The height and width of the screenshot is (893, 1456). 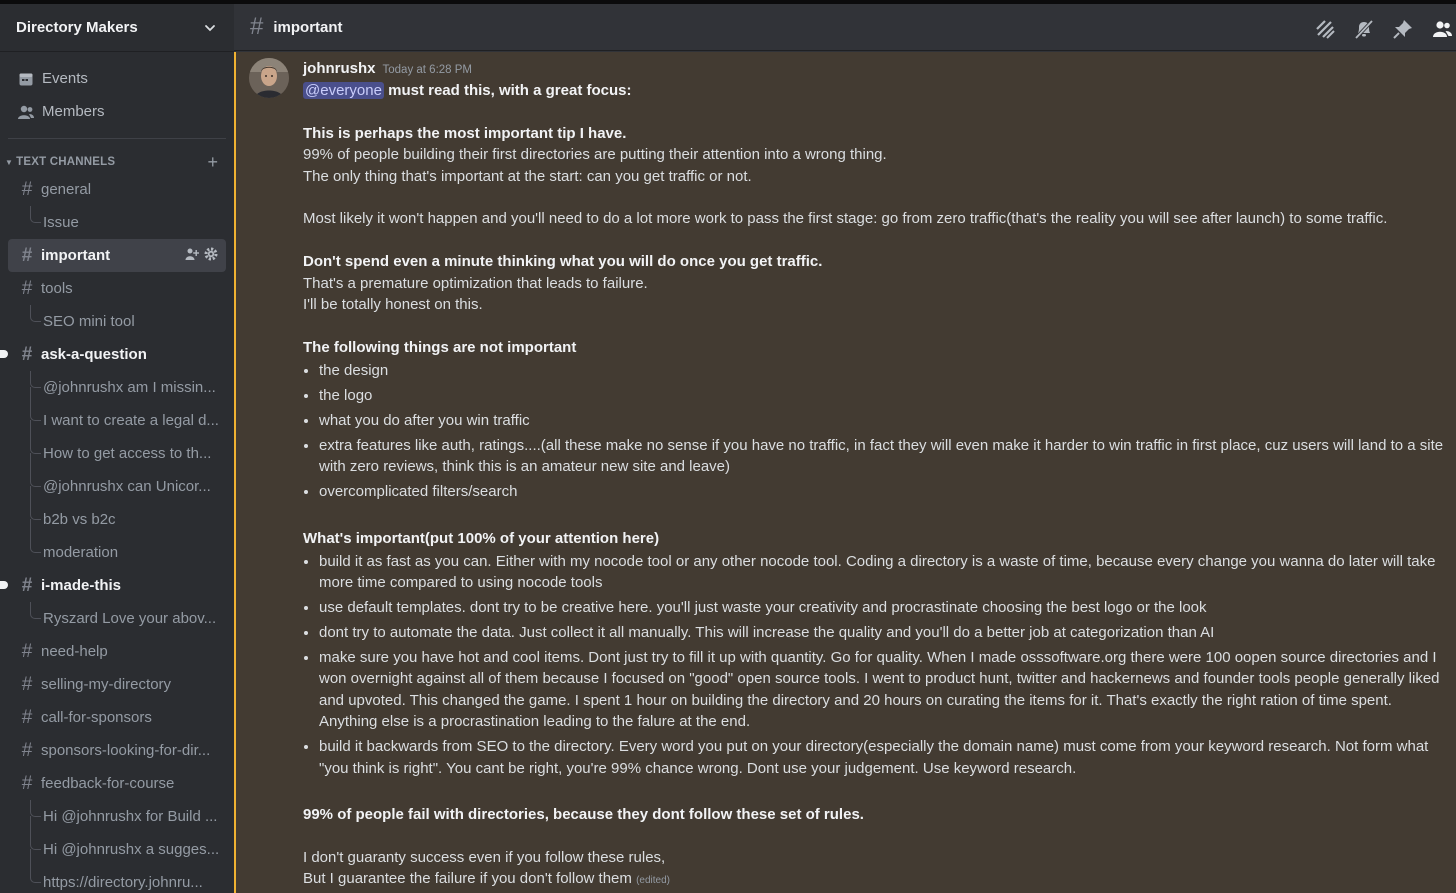 What do you see at coordinates (192, 254) in the screenshot?
I see `create-invite-icon` at bounding box center [192, 254].